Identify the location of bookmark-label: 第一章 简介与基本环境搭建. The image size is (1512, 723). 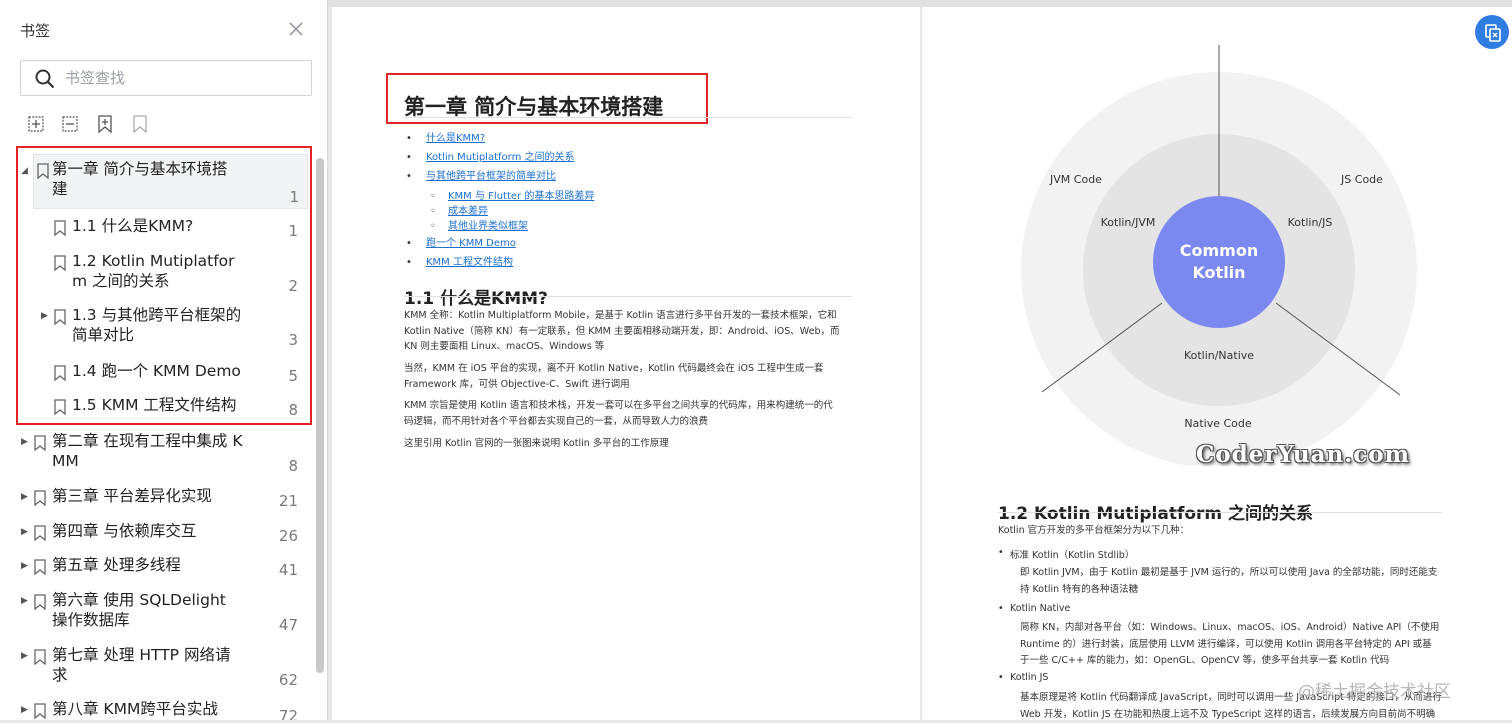
(140, 179).